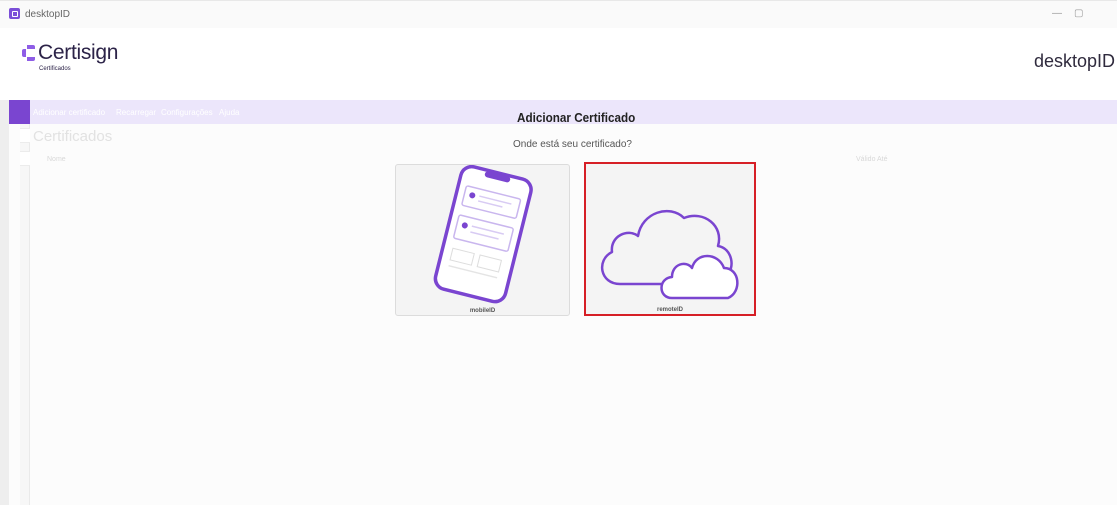 The width and height of the screenshot is (1117, 505). I want to click on minimize-button: —, so click(1057, 13).